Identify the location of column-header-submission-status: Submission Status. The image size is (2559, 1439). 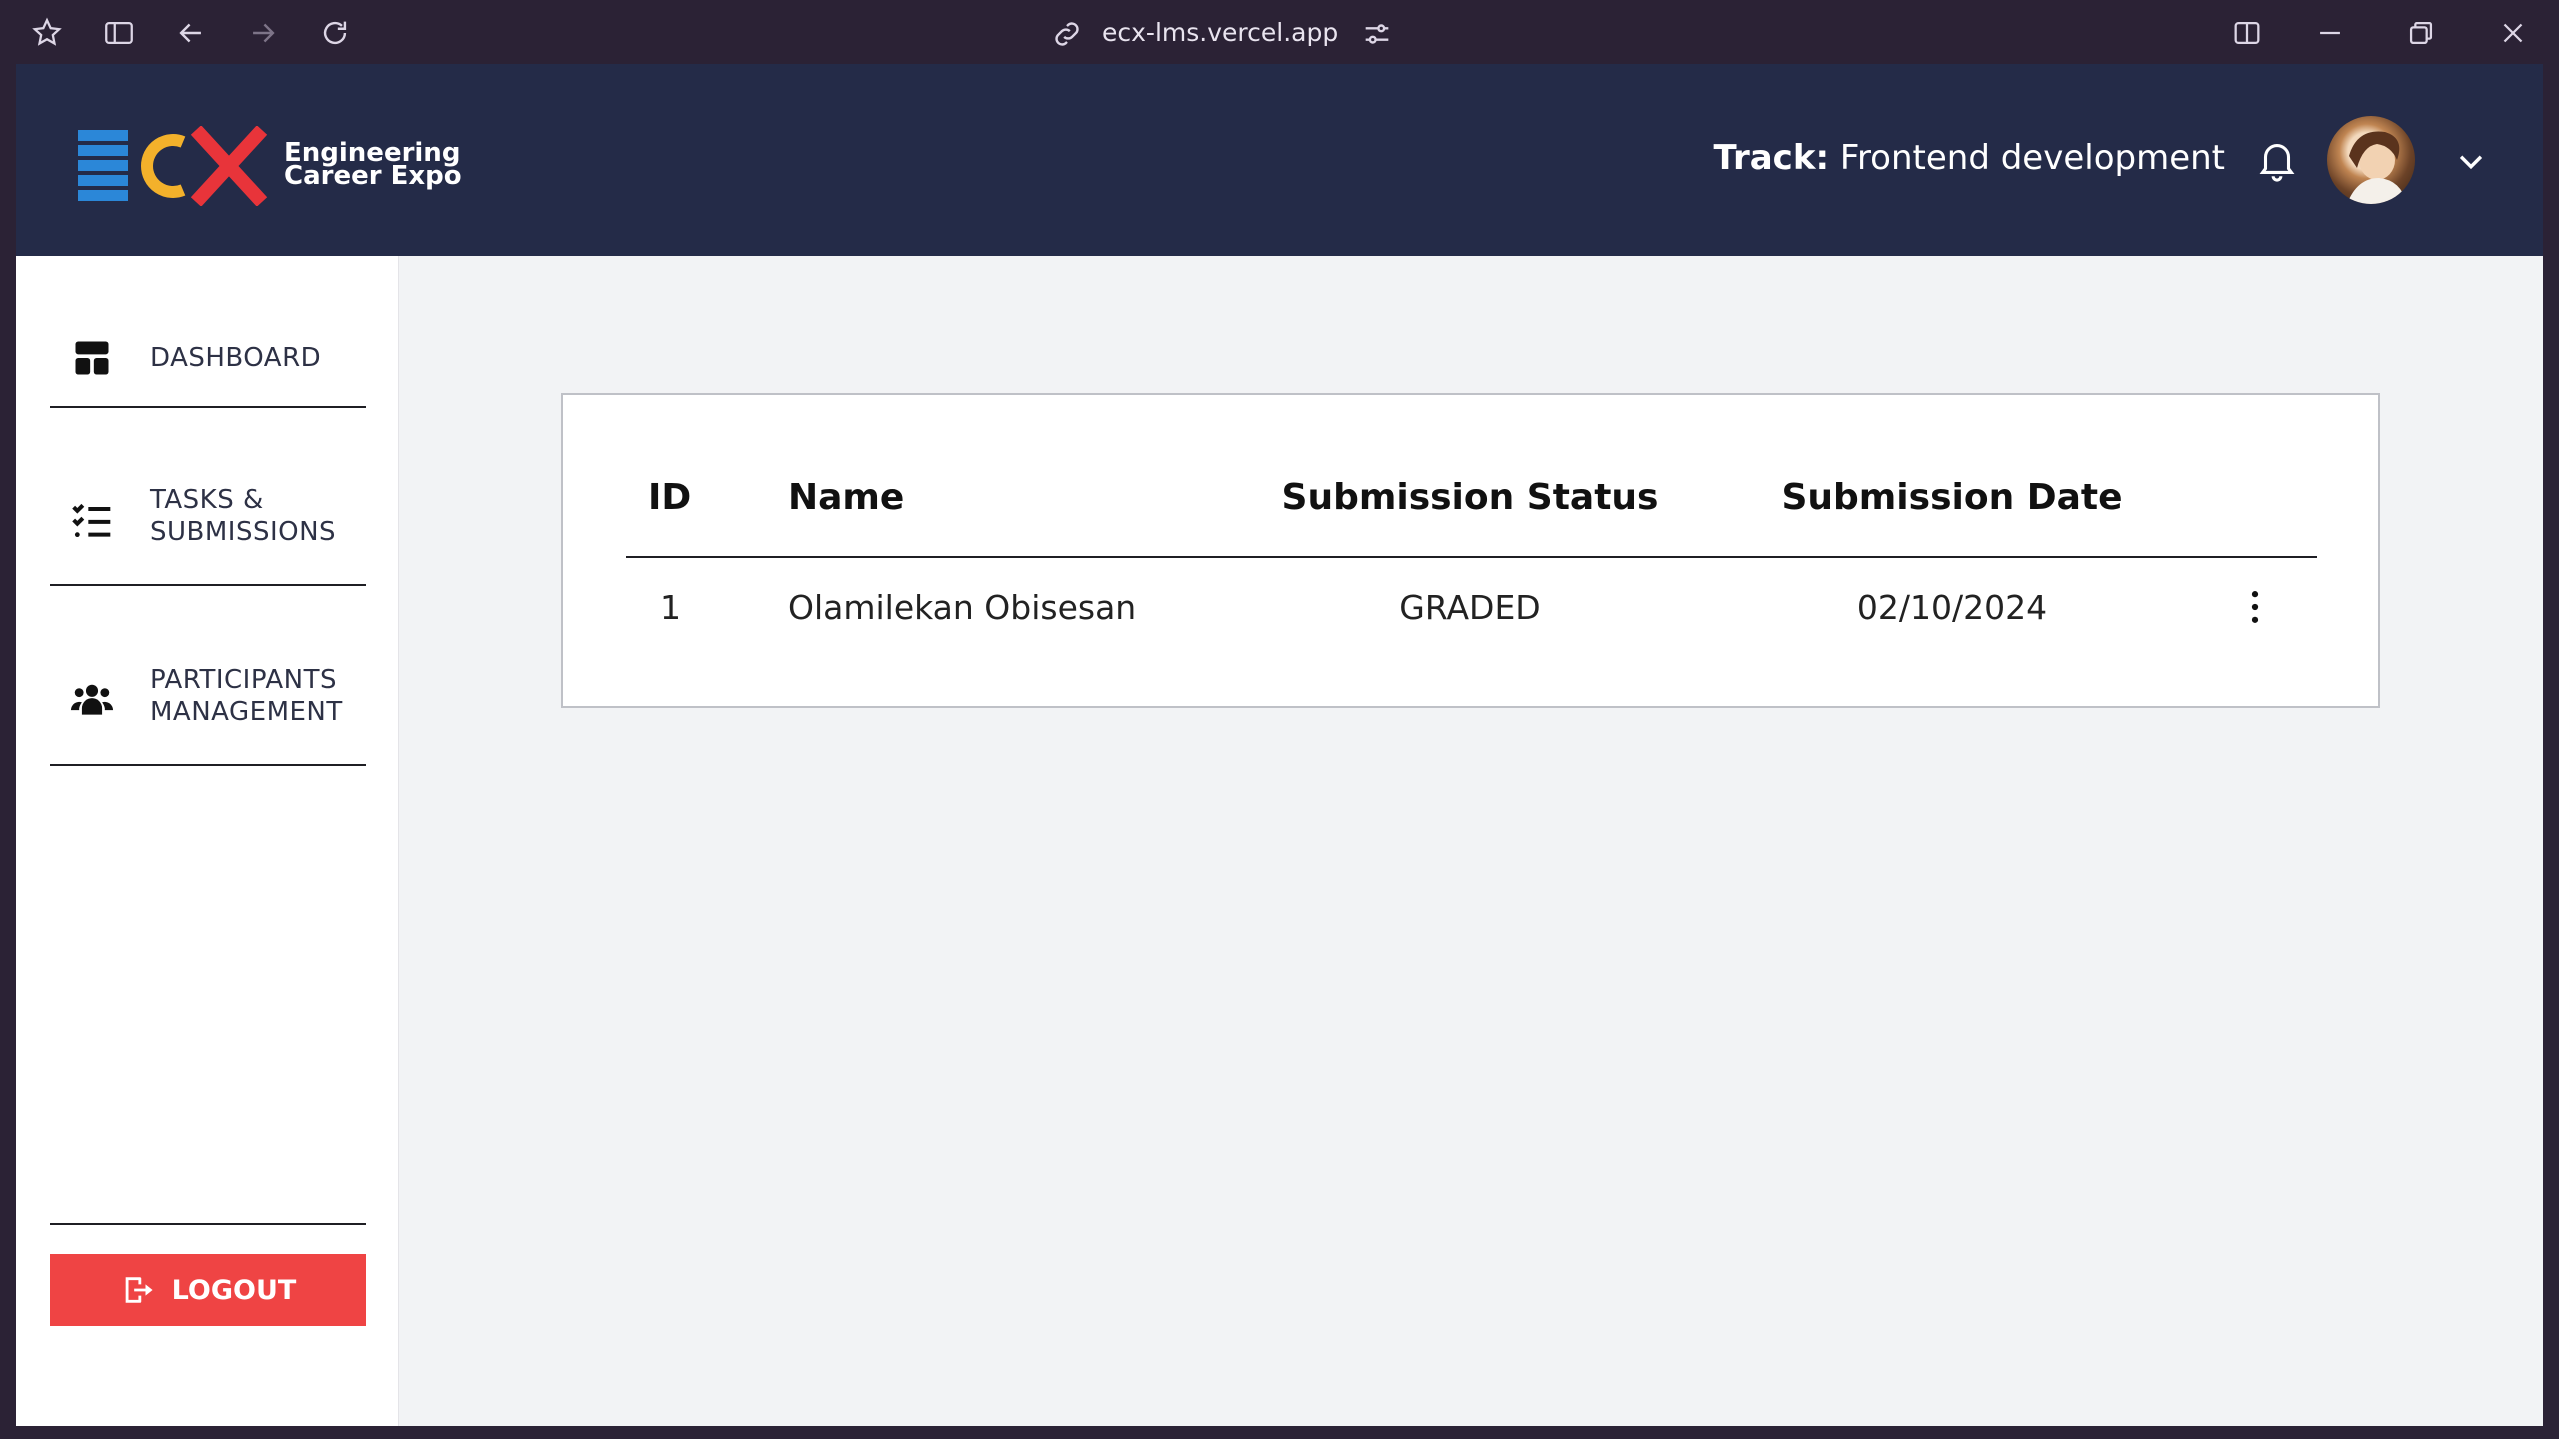
(1470, 497).